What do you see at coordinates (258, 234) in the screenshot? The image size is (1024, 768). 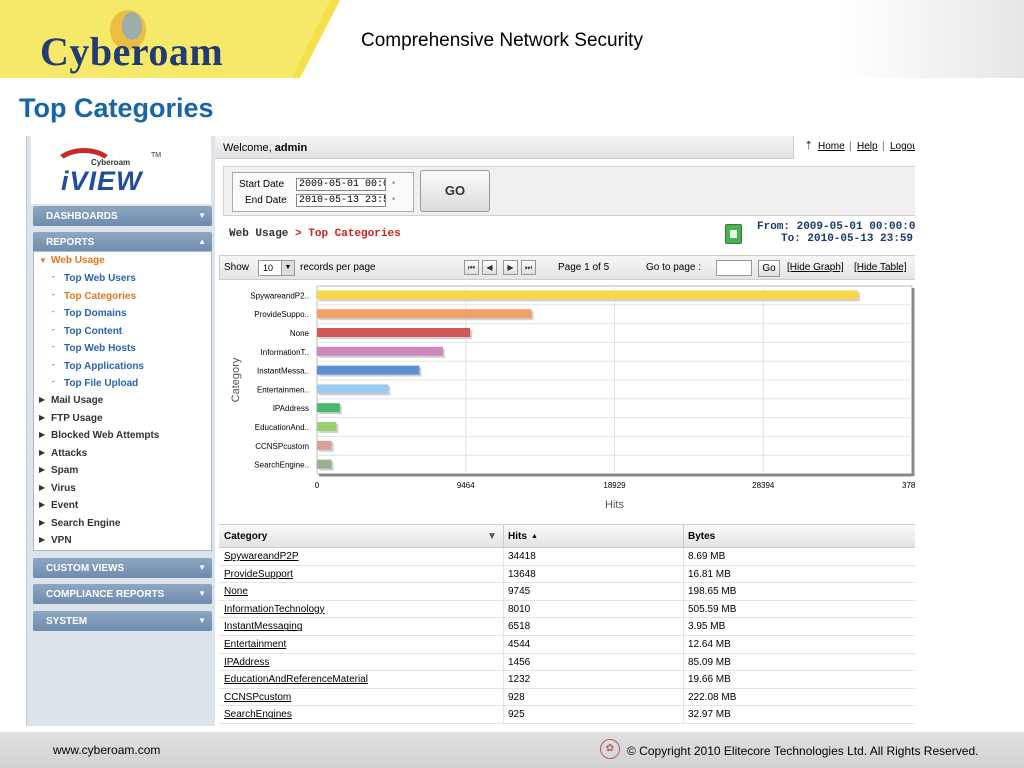 I see `breadcrumb-parent: Web Usage` at bounding box center [258, 234].